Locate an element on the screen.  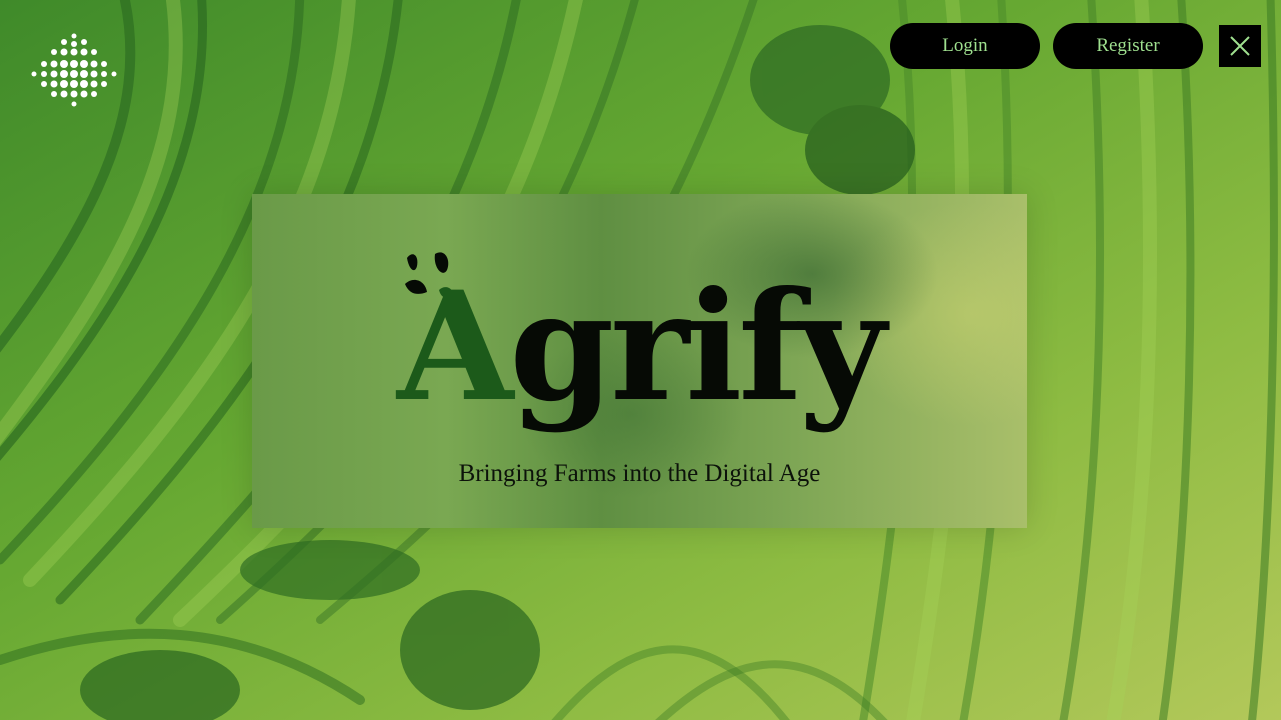
brand-title: Agrify is located at coordinates (641, 347).